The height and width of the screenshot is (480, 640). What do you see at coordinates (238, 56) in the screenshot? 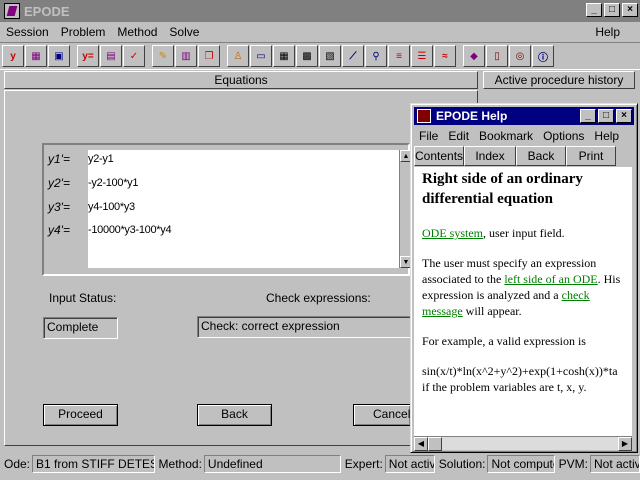
I see `person-icon: ♙` at bounding box center [238, 56].